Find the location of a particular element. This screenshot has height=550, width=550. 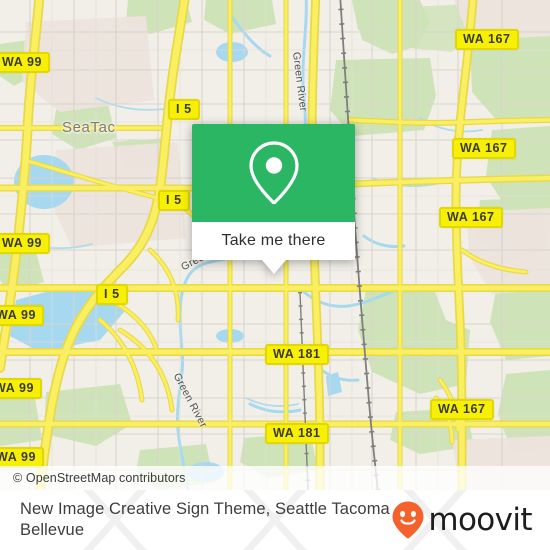

take-me-there-label: Take me there is located at coordinates (273, 240).